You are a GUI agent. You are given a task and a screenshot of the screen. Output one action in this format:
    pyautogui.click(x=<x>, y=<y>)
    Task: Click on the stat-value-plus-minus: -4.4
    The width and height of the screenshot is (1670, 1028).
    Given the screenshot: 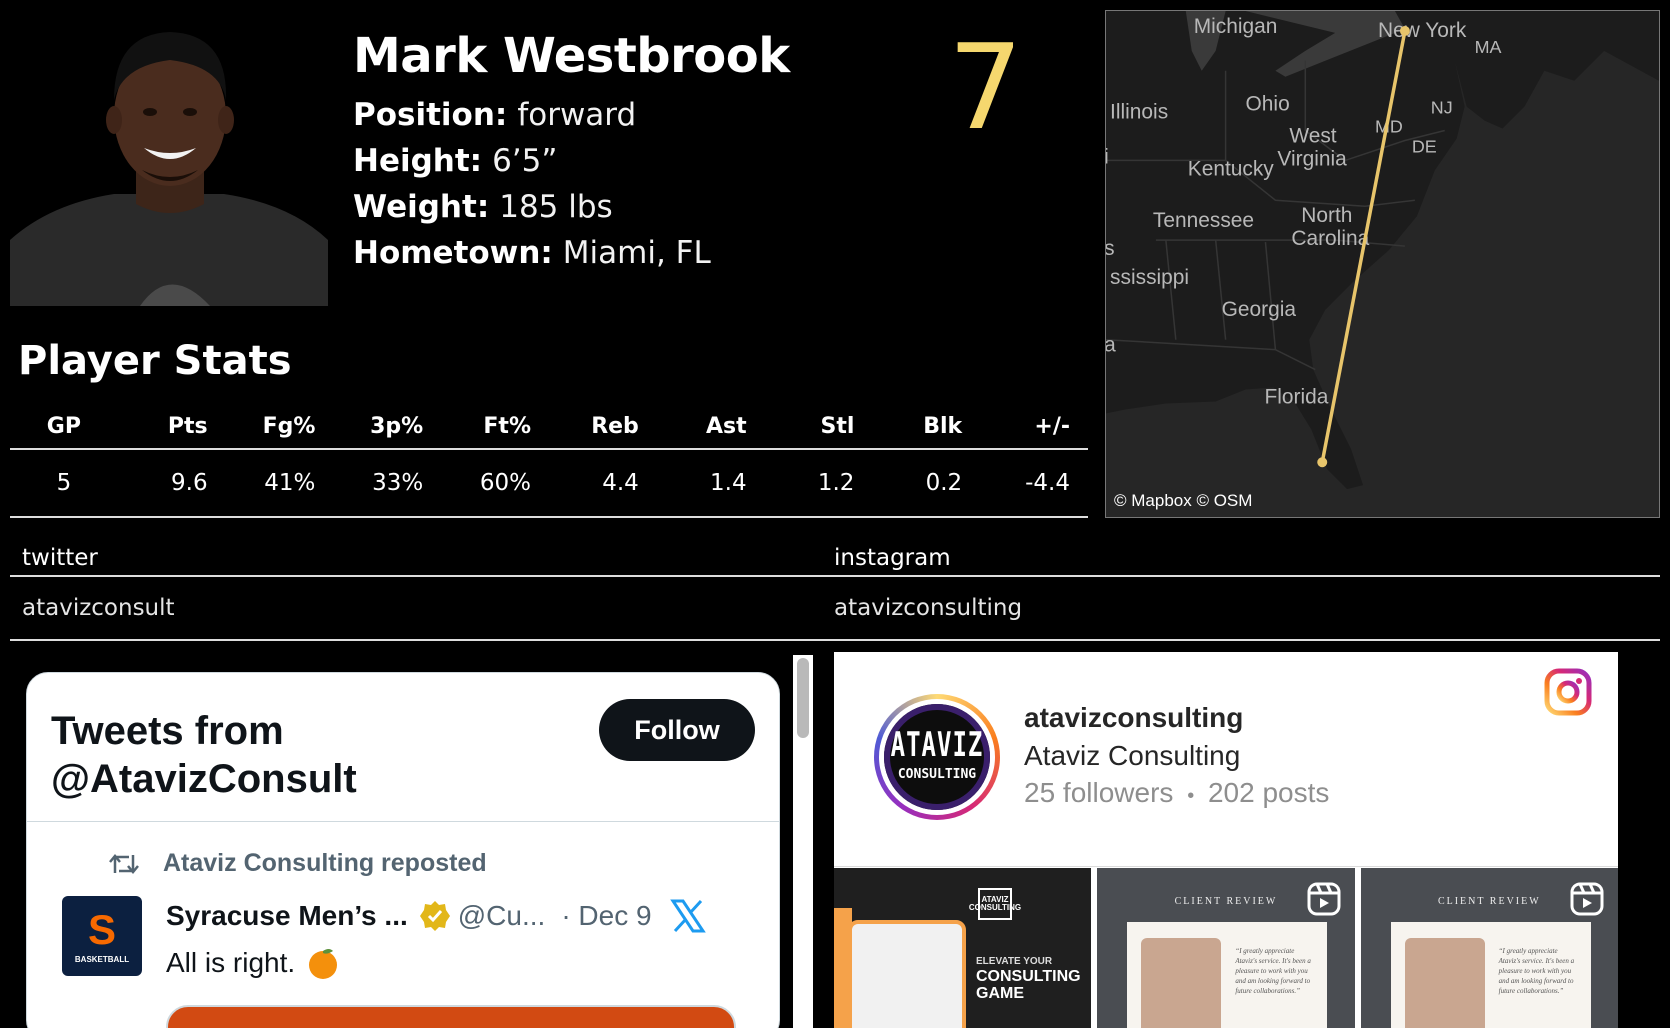 What is the action you would take?
    pyautogui.click(x=1047, y=483)
    